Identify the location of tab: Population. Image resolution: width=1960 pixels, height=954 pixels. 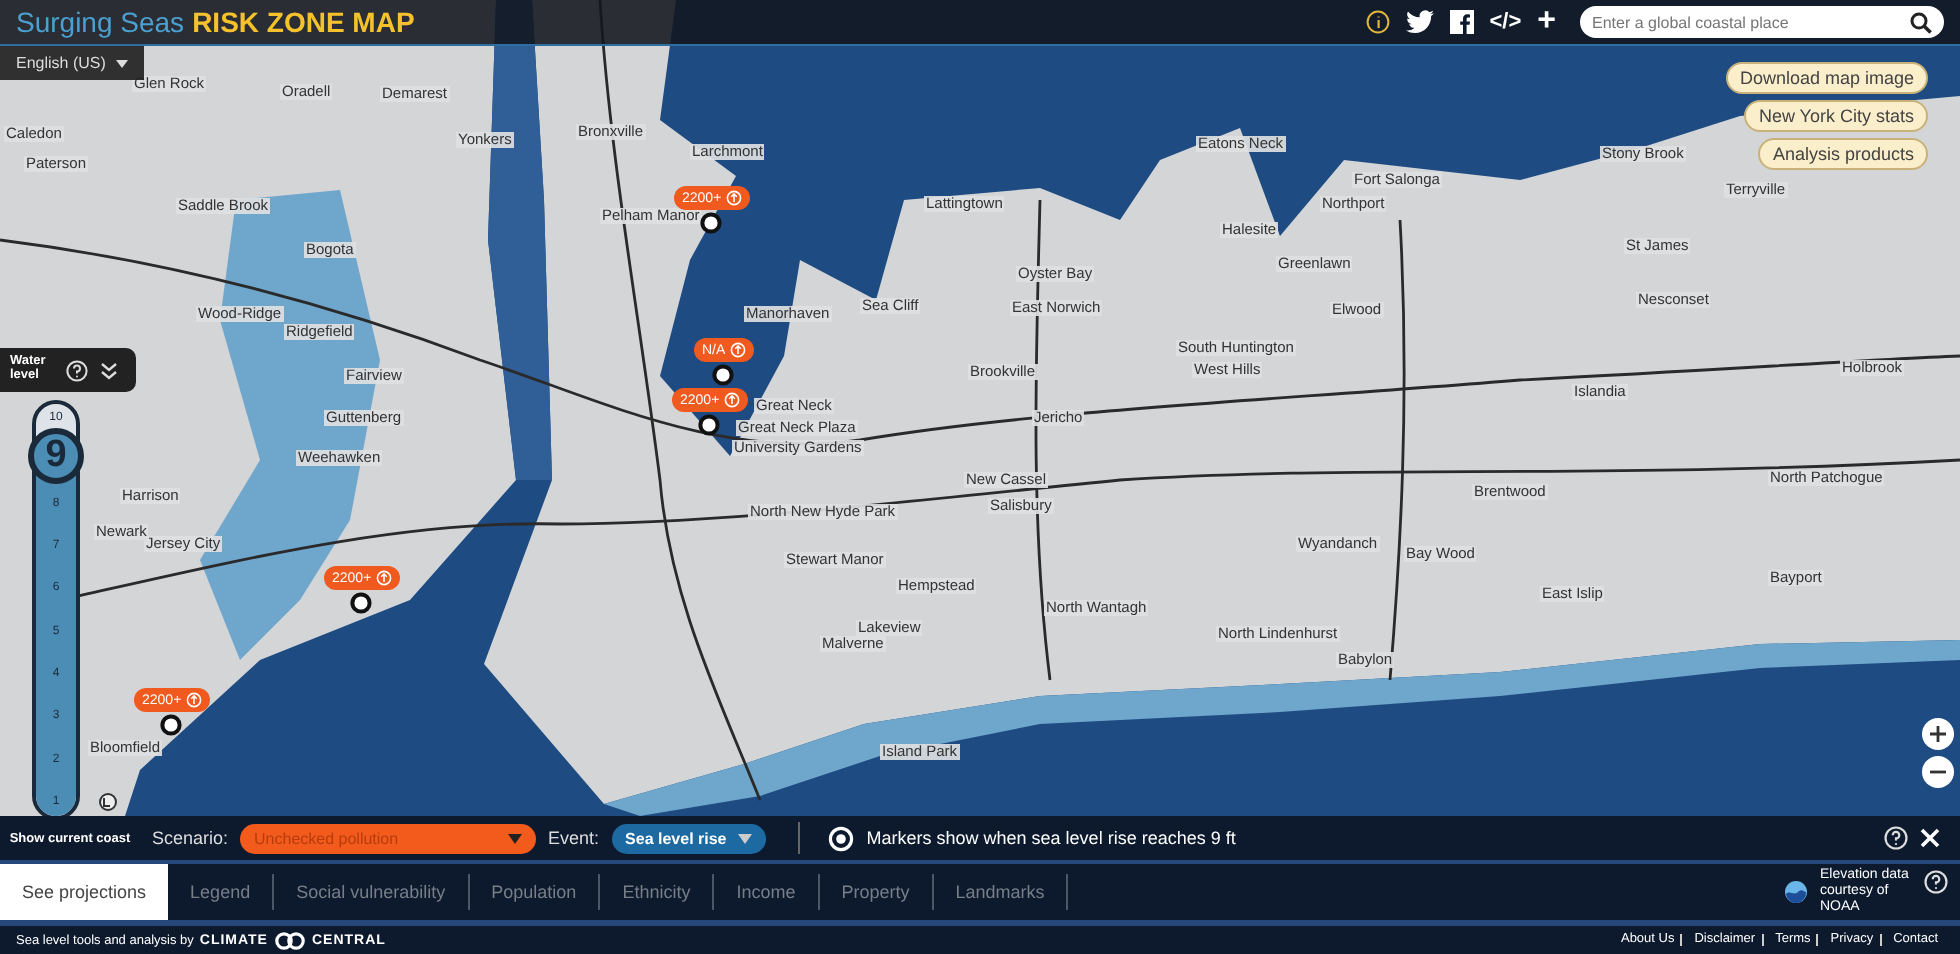
(535, 892).